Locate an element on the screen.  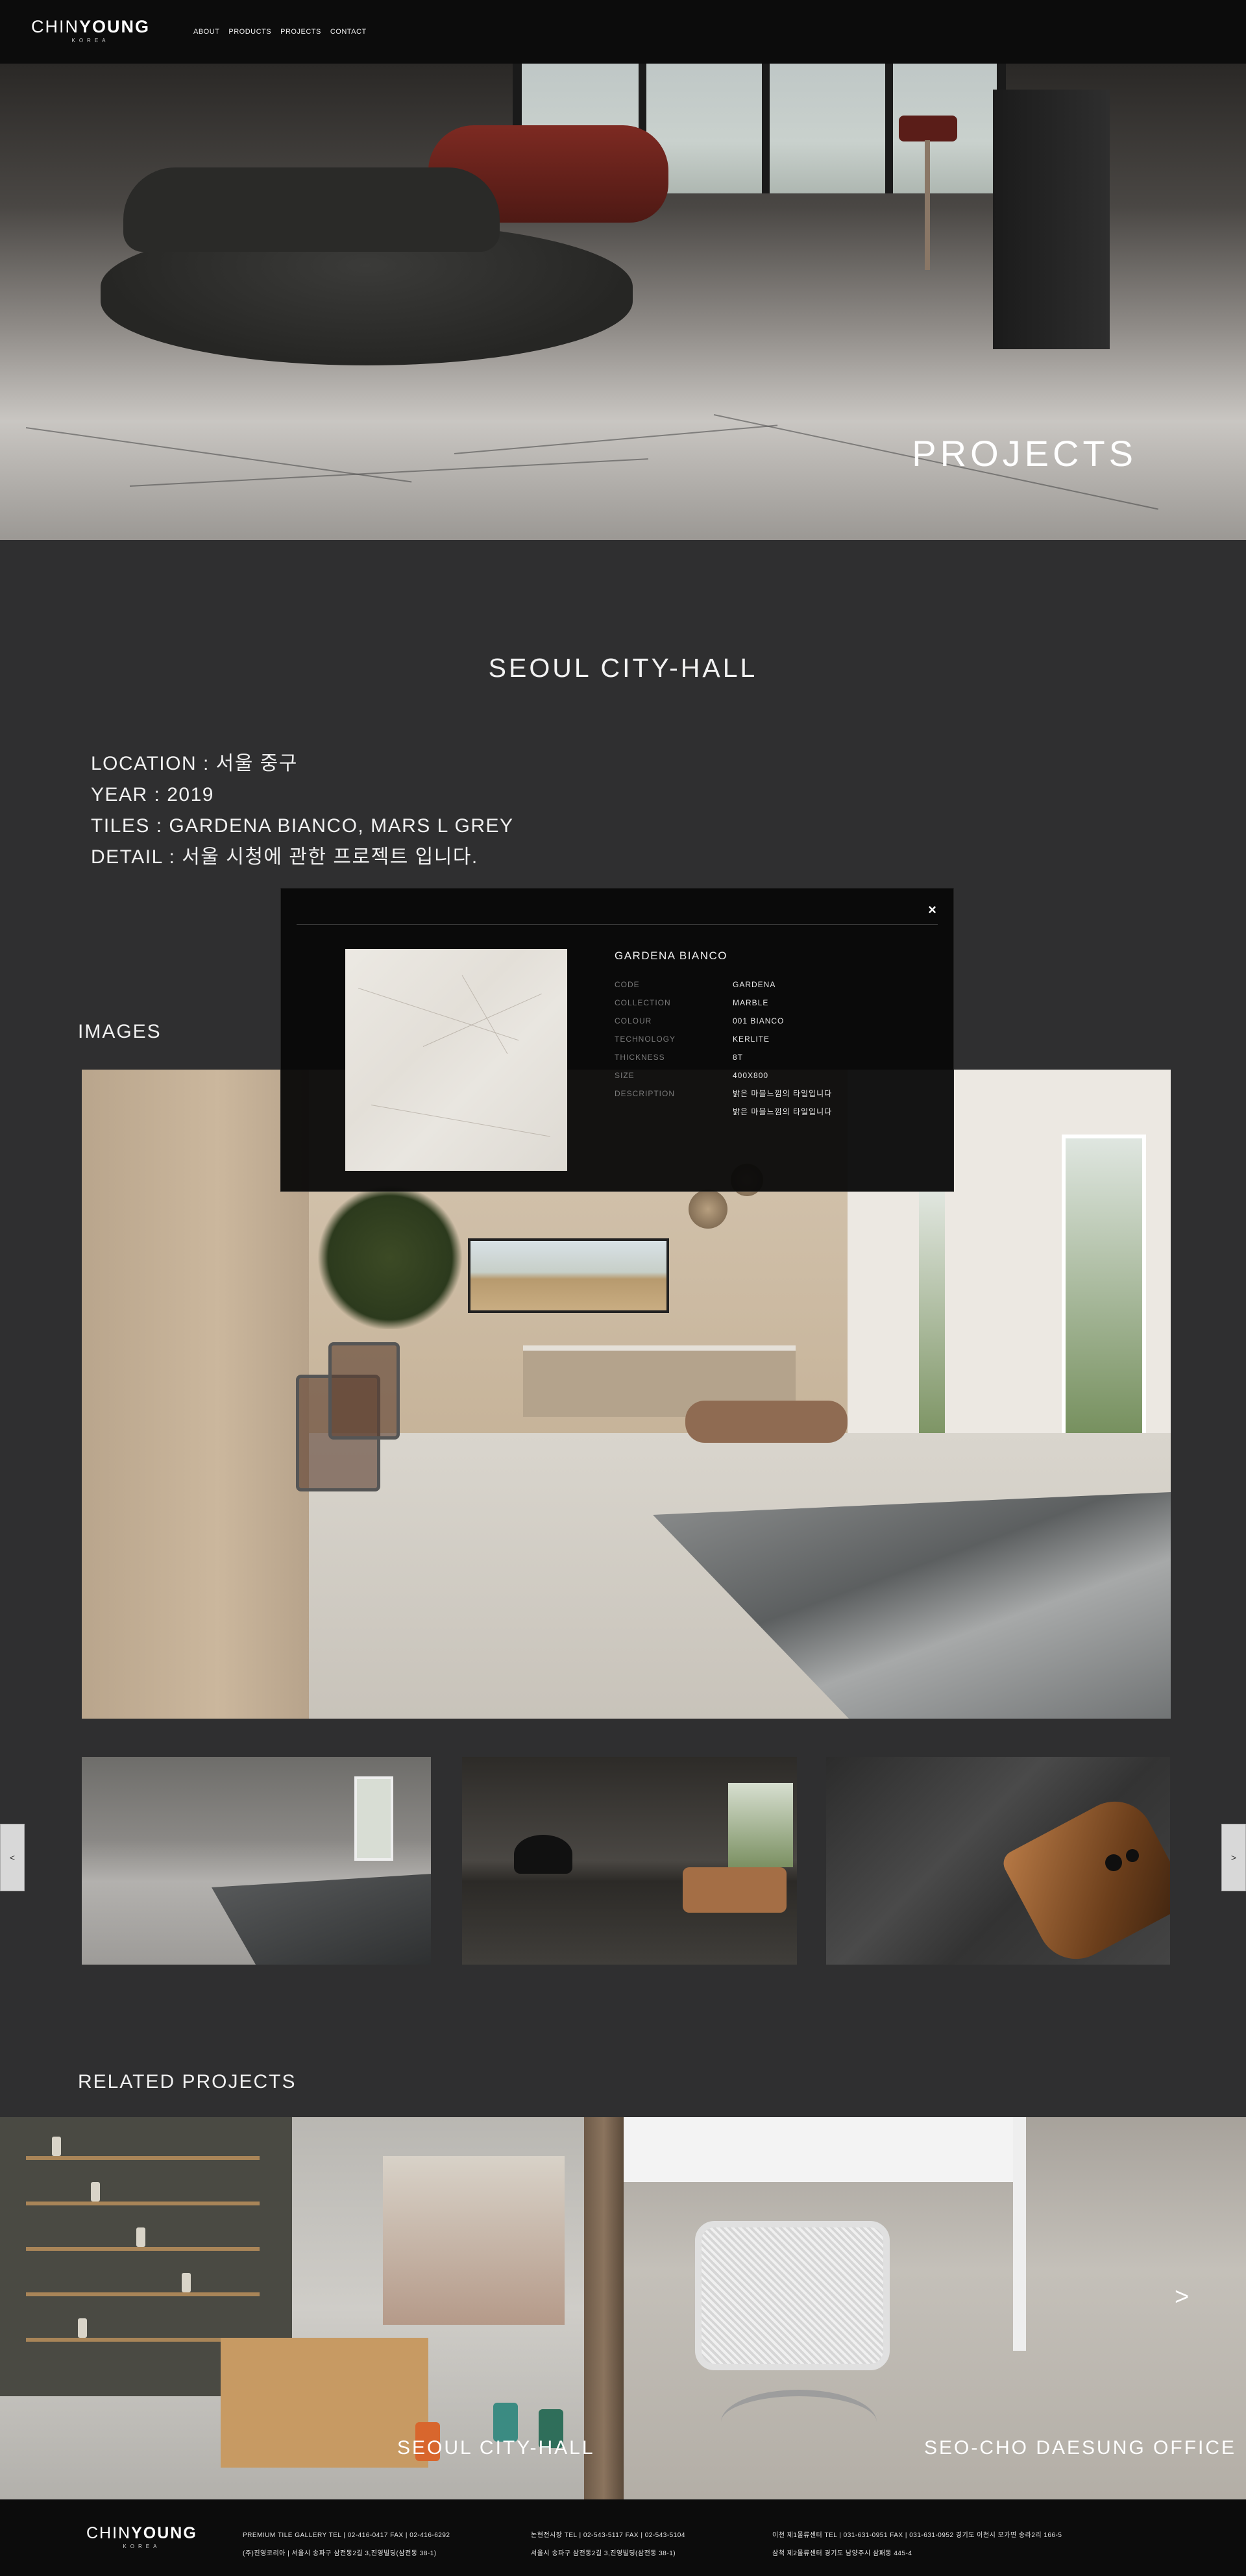
related-white-desk is located at coordinates (825, 2149).